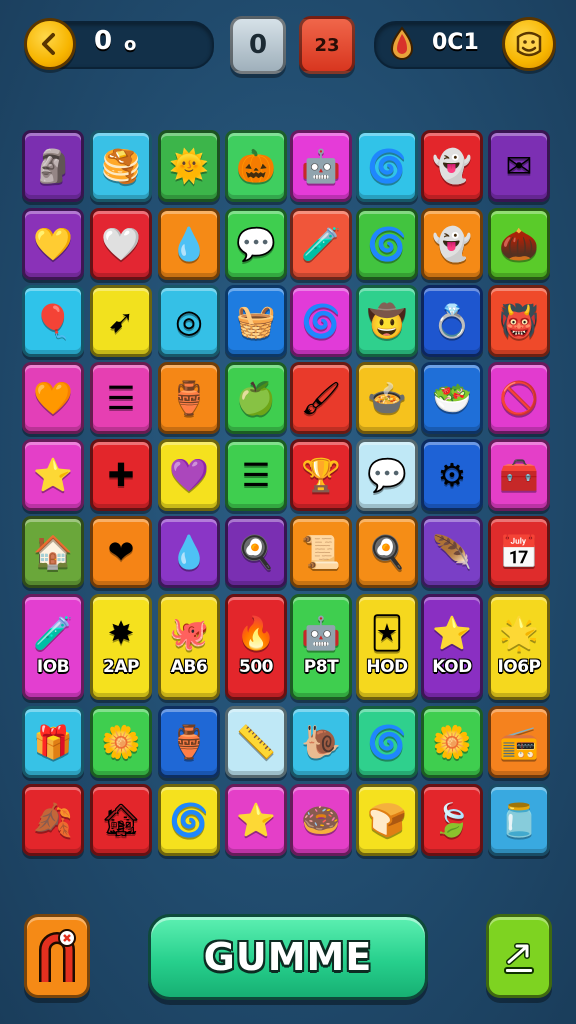 This screenshot has height=1024, width=576. Describe the element at coordinates (452, 552) in the screenshot. I see `game-tile: 🪶` at that location.